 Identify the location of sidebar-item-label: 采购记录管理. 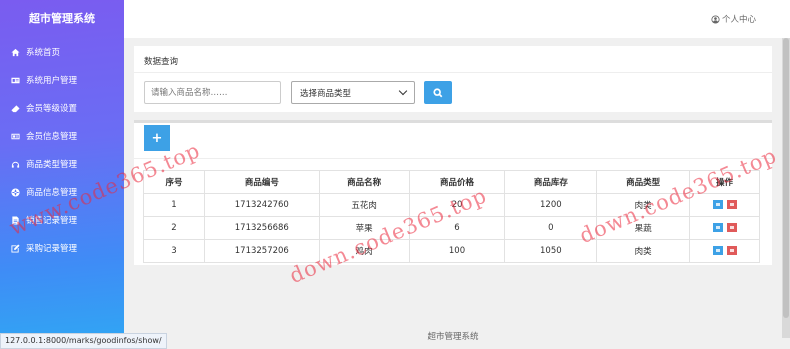
(52, 249).